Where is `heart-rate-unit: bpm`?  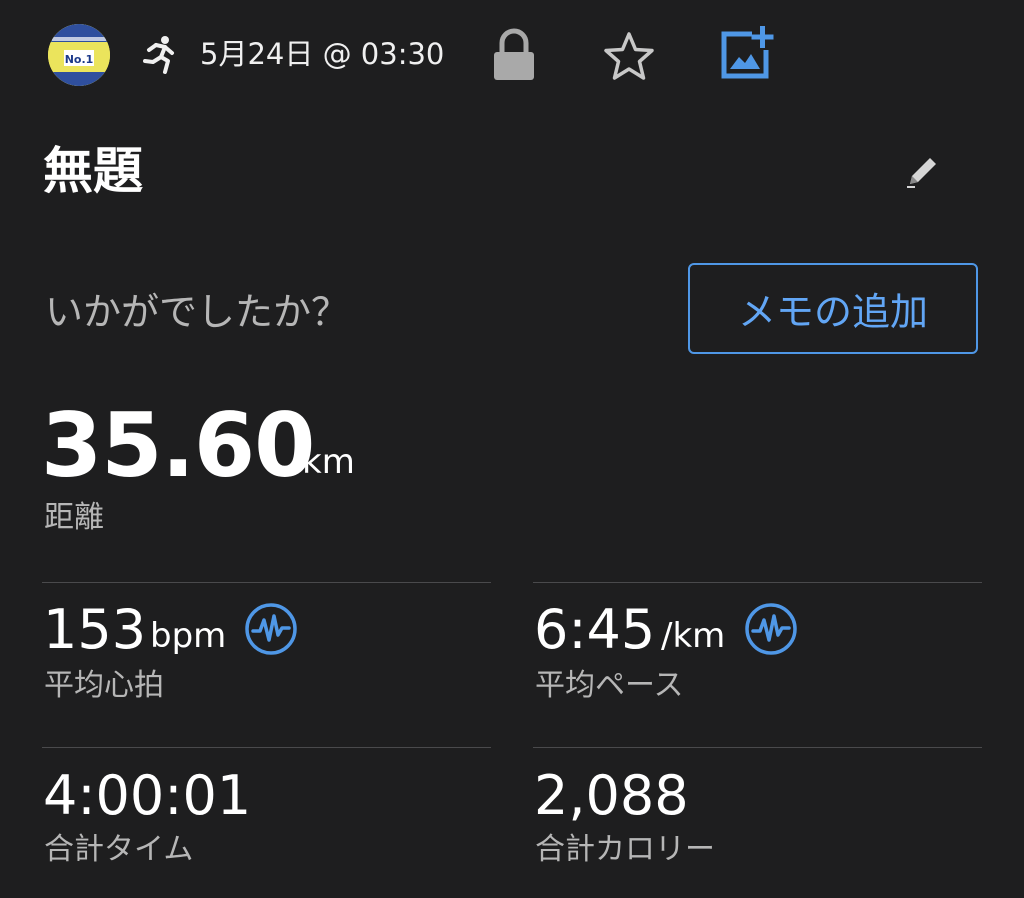 heart-rate-unit: bpm is located at coordinates (188, 636).